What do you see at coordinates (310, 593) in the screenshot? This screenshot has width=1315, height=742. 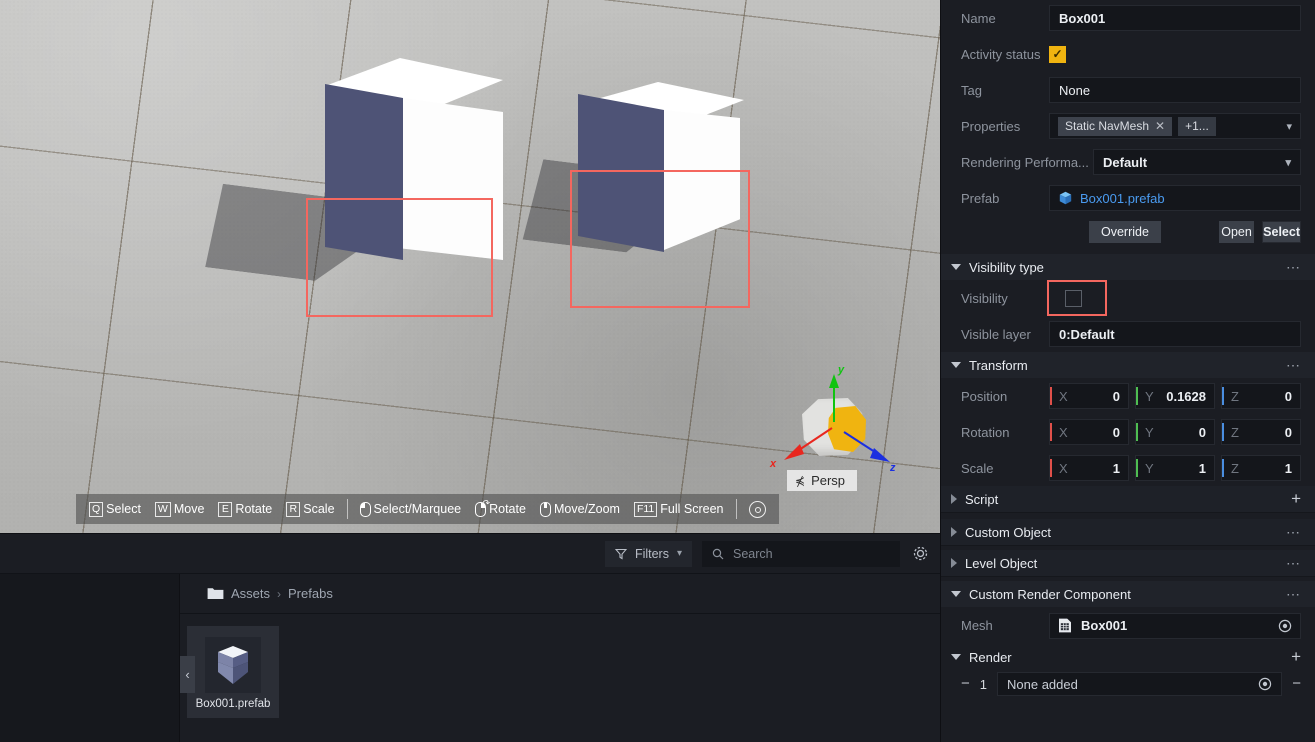 I see `breadcrumb-item-prefabs: Prefabs` at bounding box center [310, 593].